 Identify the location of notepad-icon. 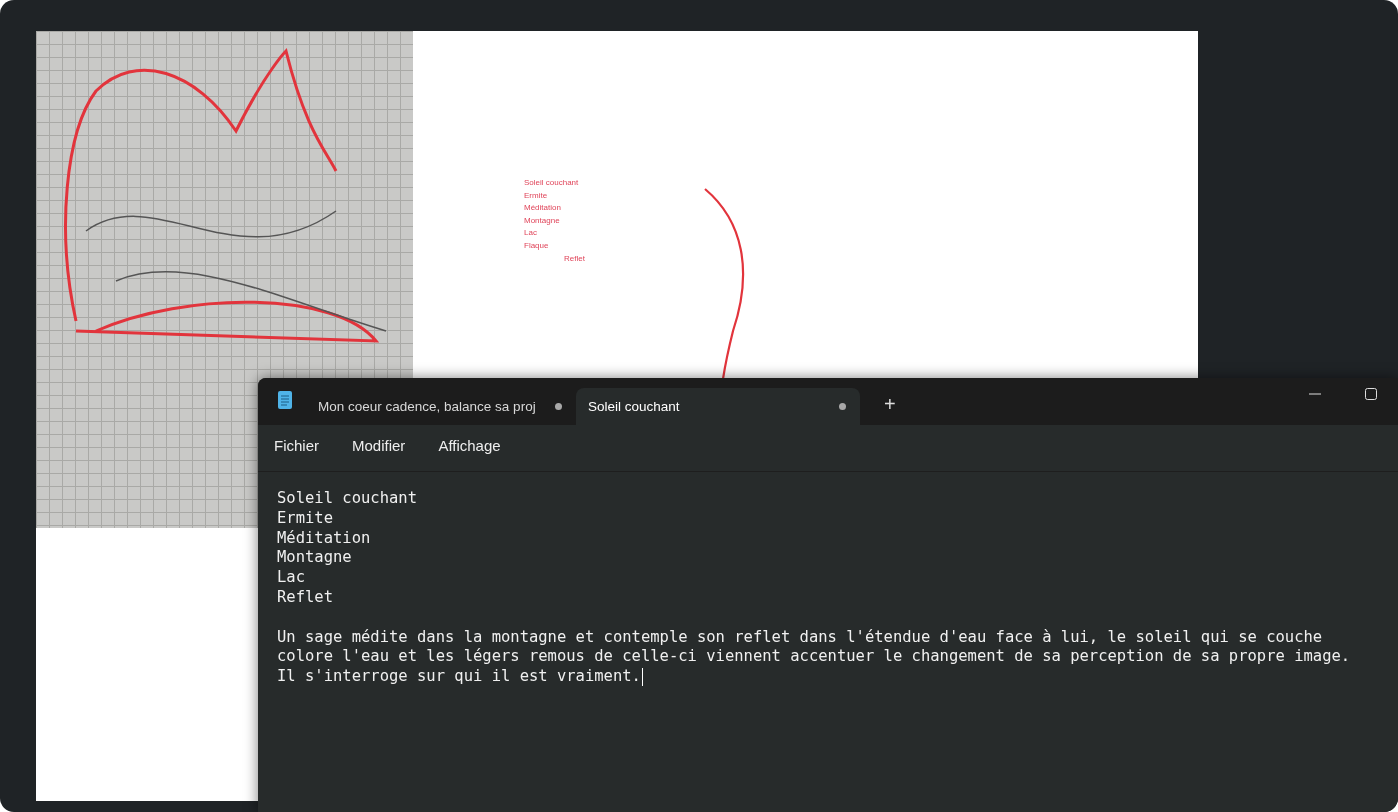
(285, 400).